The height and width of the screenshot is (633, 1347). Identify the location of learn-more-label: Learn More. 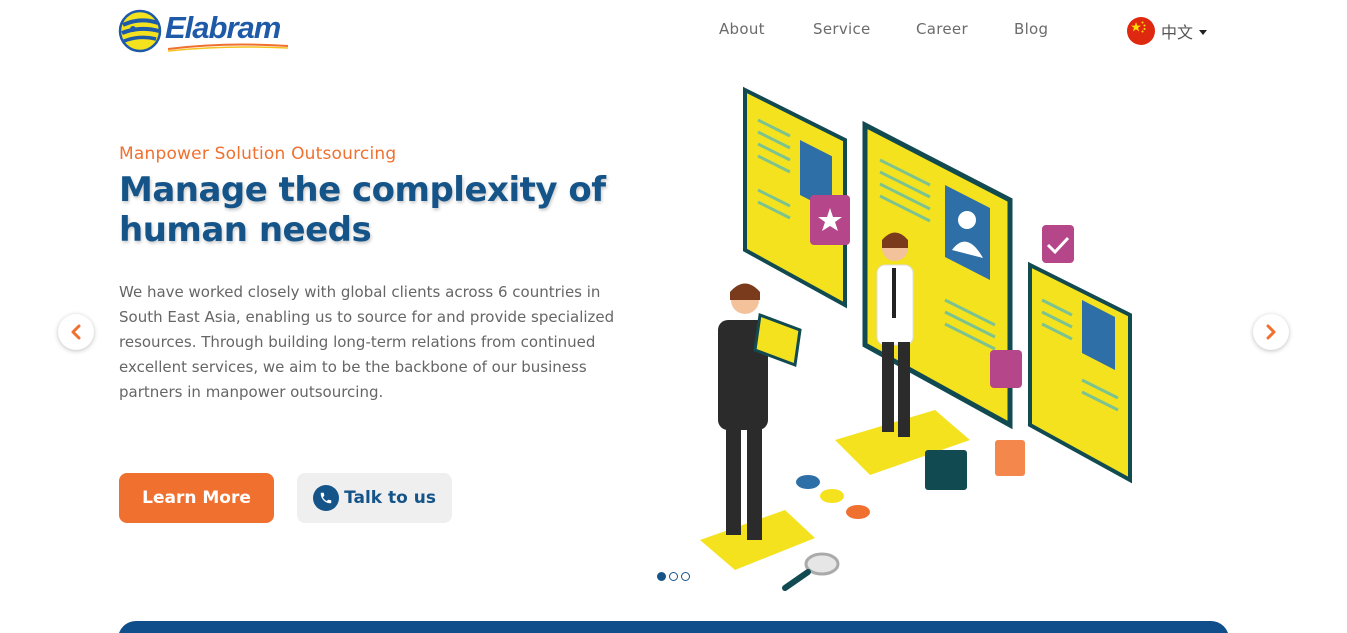
(196, 498).